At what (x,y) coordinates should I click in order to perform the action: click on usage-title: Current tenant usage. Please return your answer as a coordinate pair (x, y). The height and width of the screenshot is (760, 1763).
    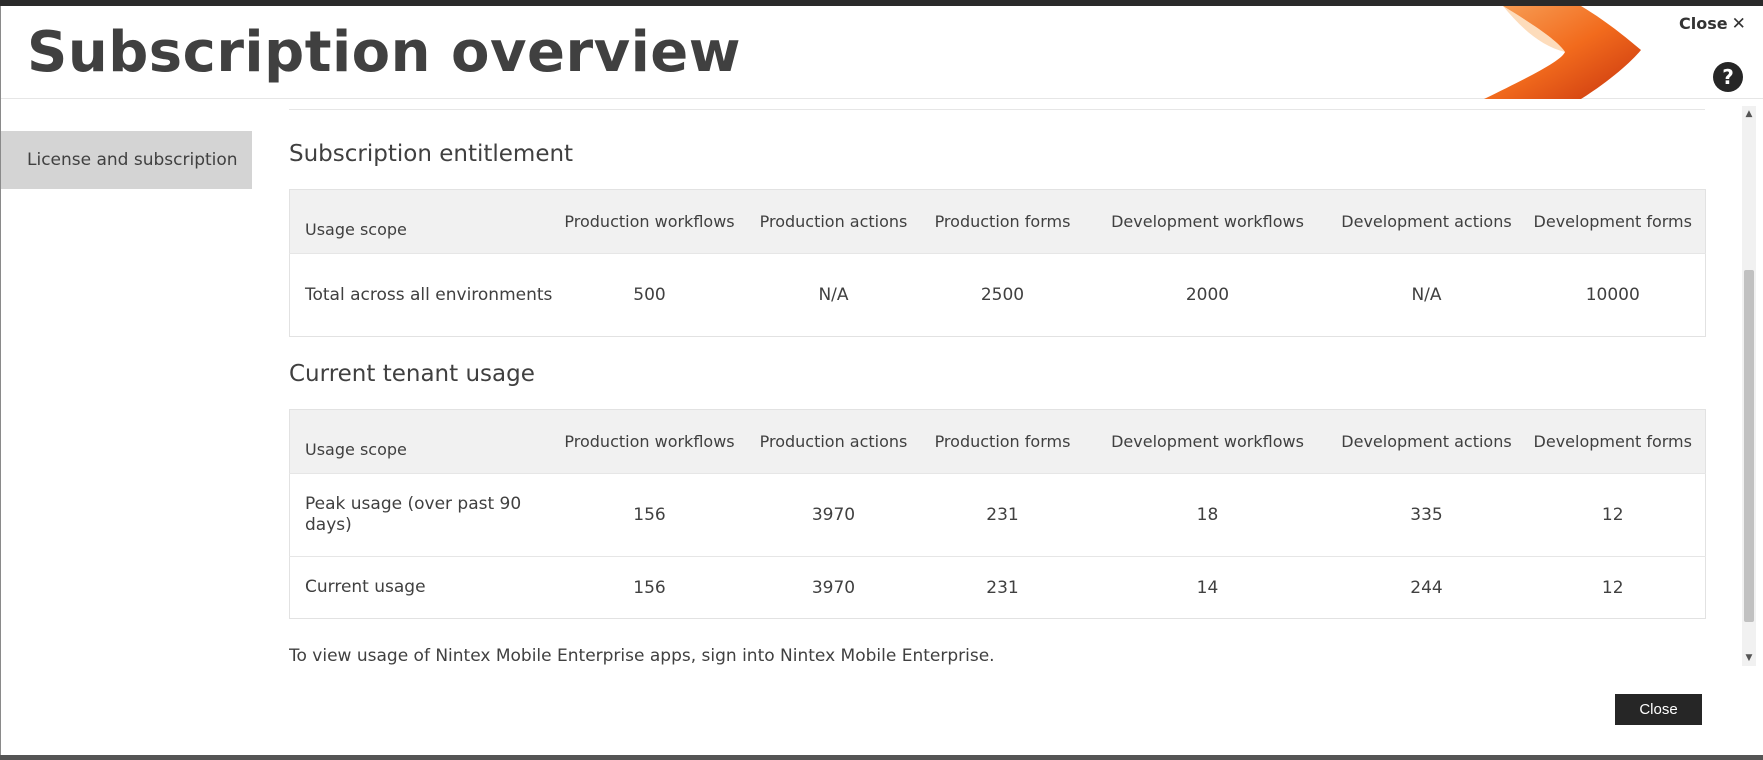
    Looking at the image, I should click on (412, 374).